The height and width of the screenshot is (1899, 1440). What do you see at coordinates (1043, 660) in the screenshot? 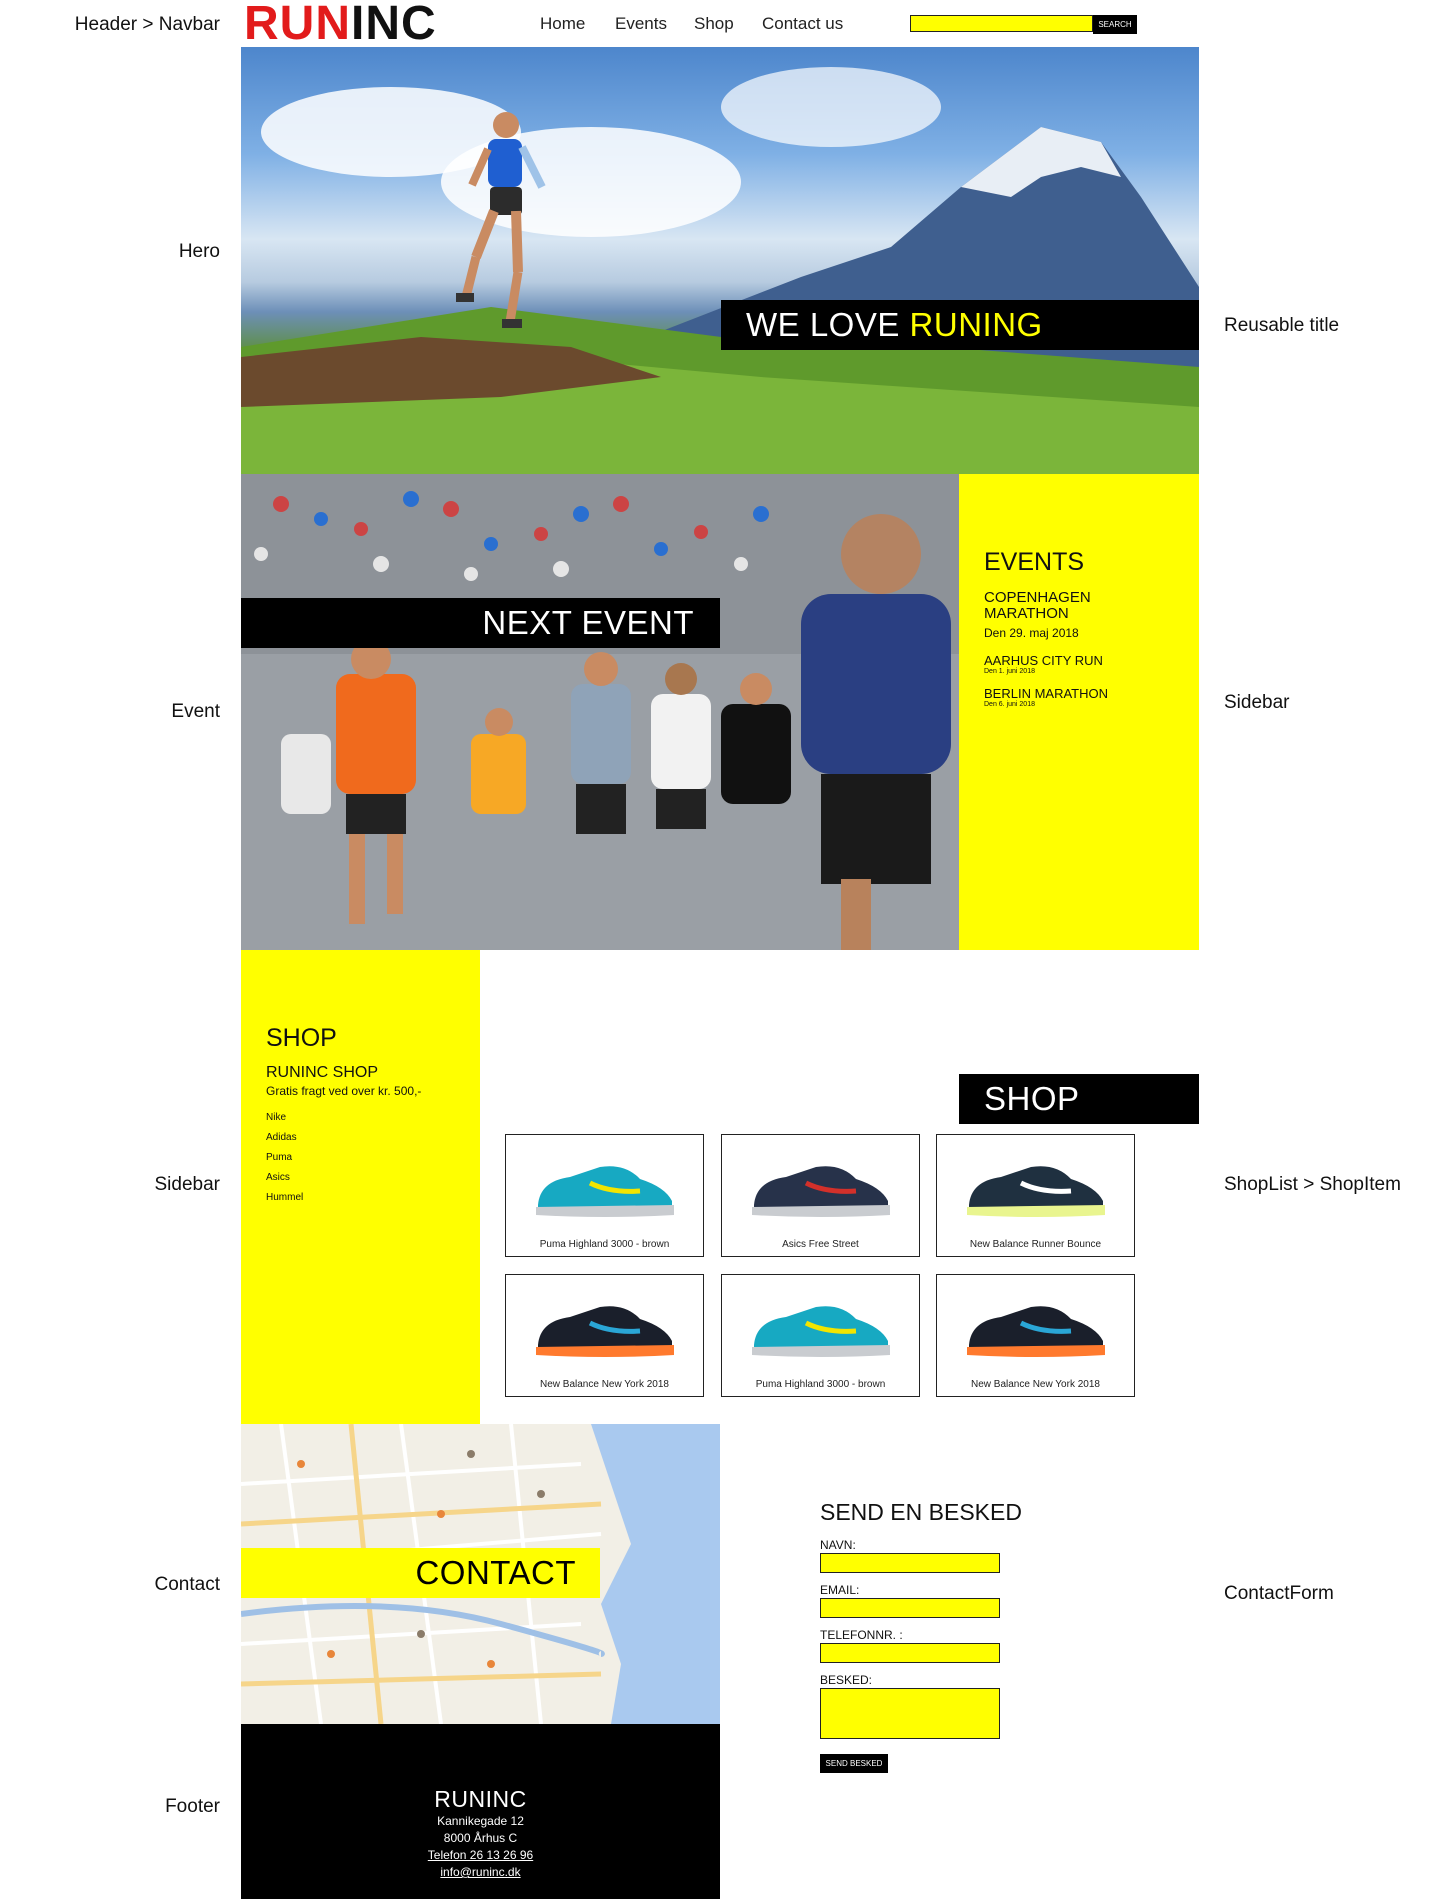
I see `event-item-name: AARHUS CITY RUN` at bounding box center [1043, 660].